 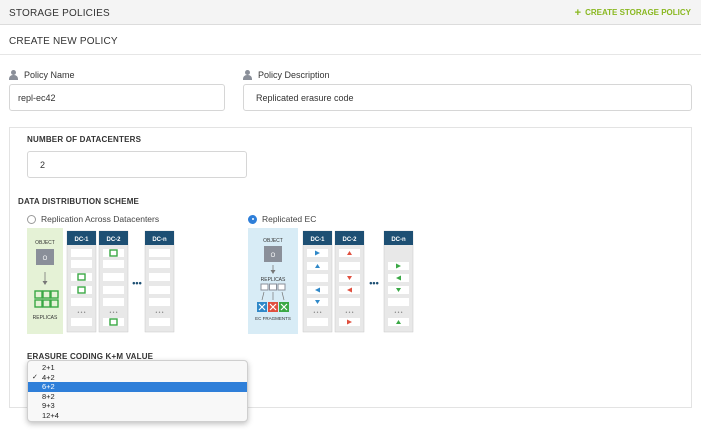 I want to click on erasure-option-4-2: ✓ 4+2, so click(x=137, y=378).